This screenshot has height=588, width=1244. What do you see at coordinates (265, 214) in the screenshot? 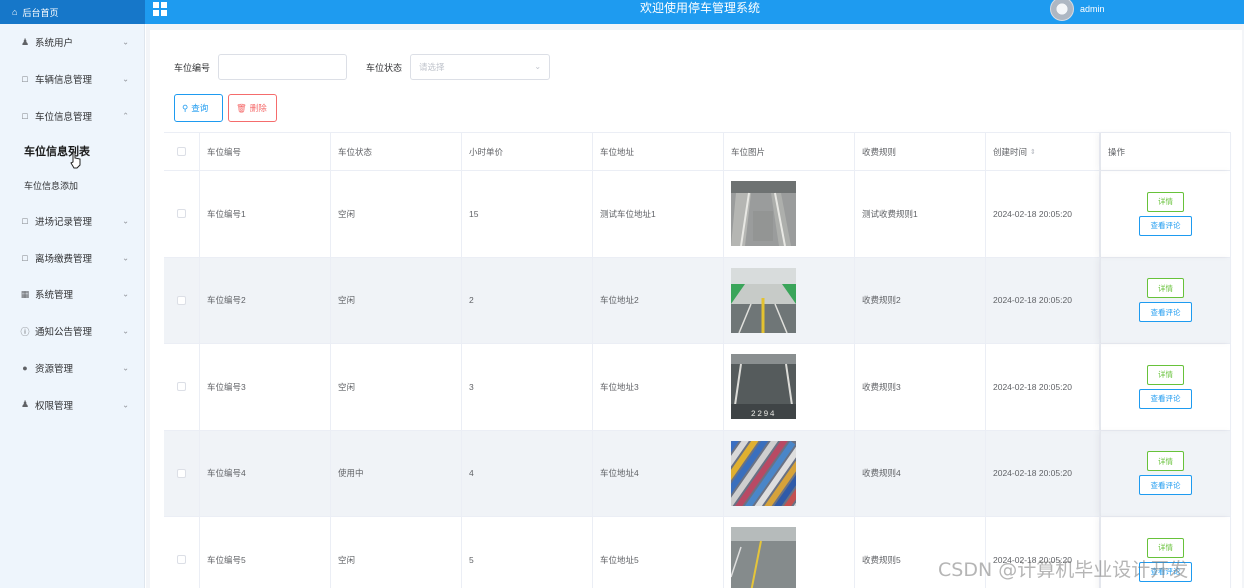
I see `cell-code: 车位编号1` at bounding box center [265, 214].